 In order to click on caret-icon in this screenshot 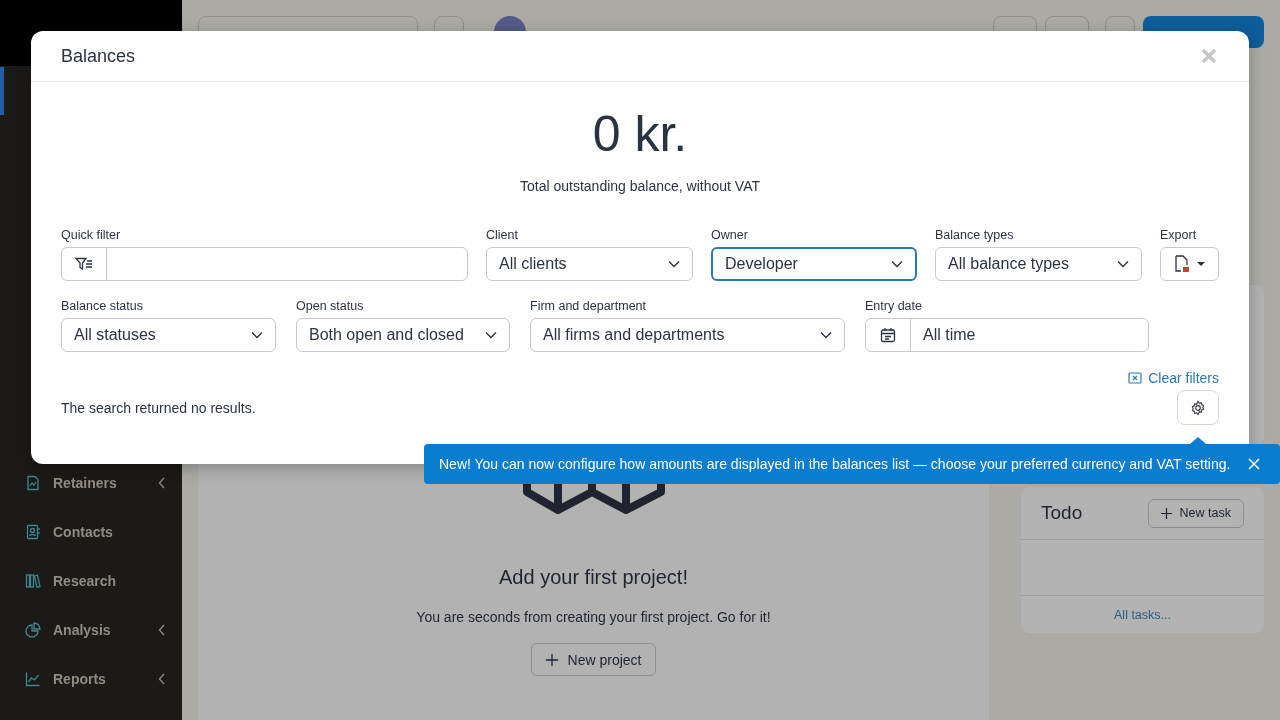, I will do `click(1200, 264)`.